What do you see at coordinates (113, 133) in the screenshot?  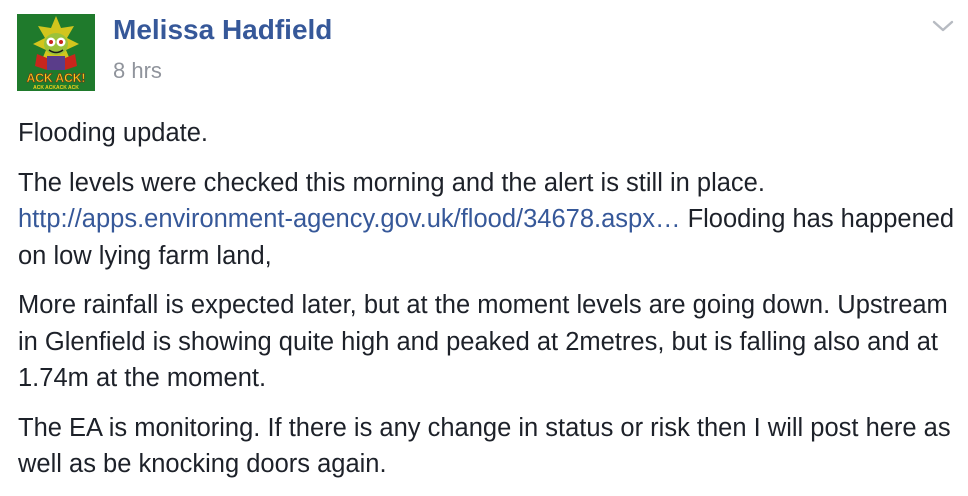 I see `paragraph-text: Flooding update.` at bounding box center [113, 133].